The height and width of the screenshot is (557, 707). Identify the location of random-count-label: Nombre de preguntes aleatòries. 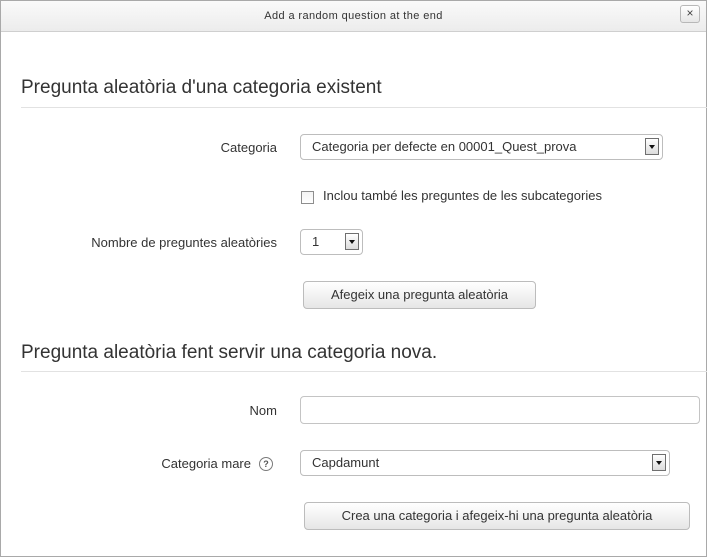
(184, 242).